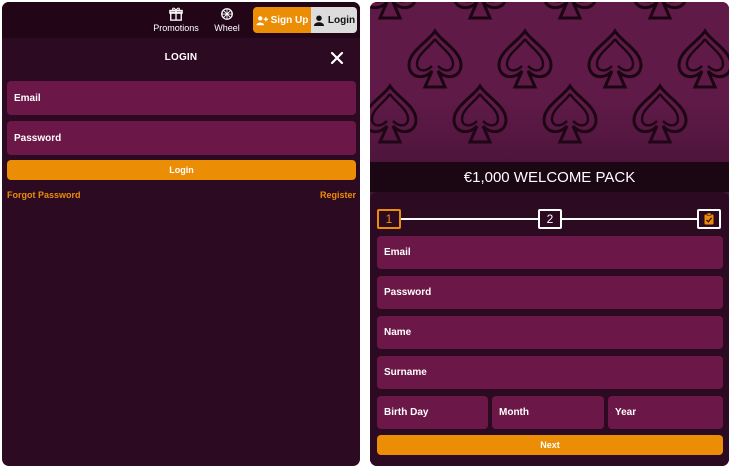 The height and width of the screenshot is (468, 730). I want to click on signup-button: Sign Up, so click(282, 20).